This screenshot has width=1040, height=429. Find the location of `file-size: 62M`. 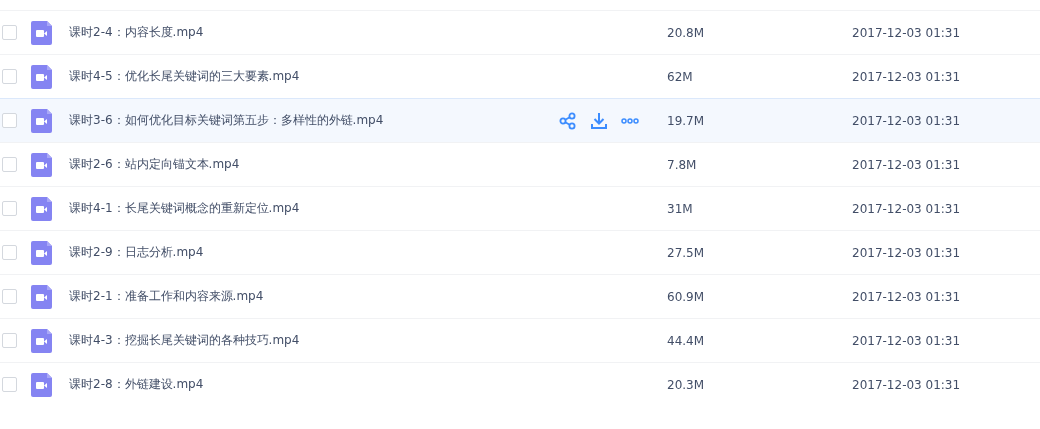

file-size: 62M is located at coordinates (680, 76).